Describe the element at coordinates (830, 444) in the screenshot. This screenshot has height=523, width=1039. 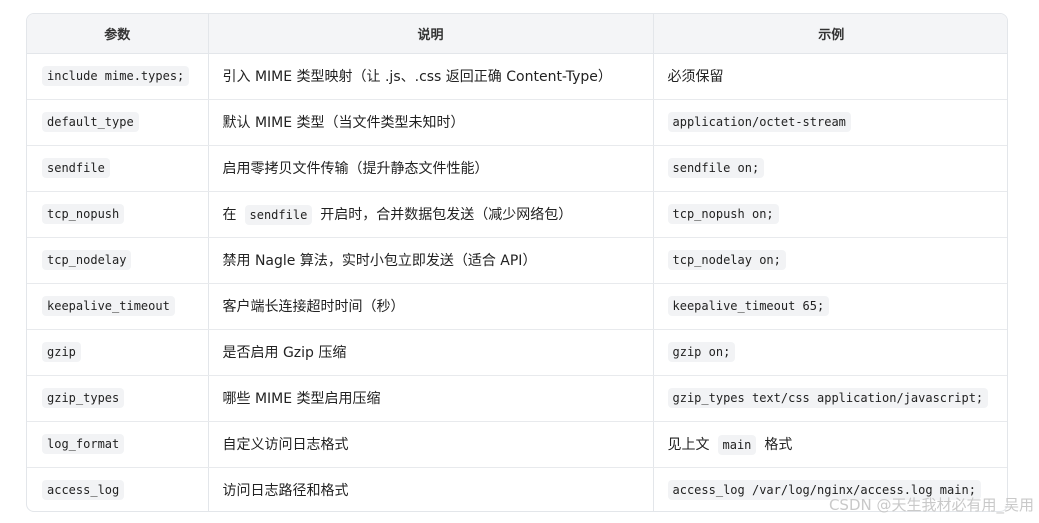
I see `example-cell: 见上文 main 格式` at that location.